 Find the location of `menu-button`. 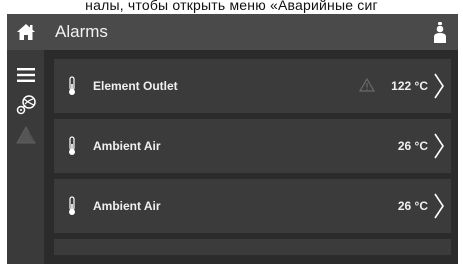

menu-button is located at coordinates (25, 75).